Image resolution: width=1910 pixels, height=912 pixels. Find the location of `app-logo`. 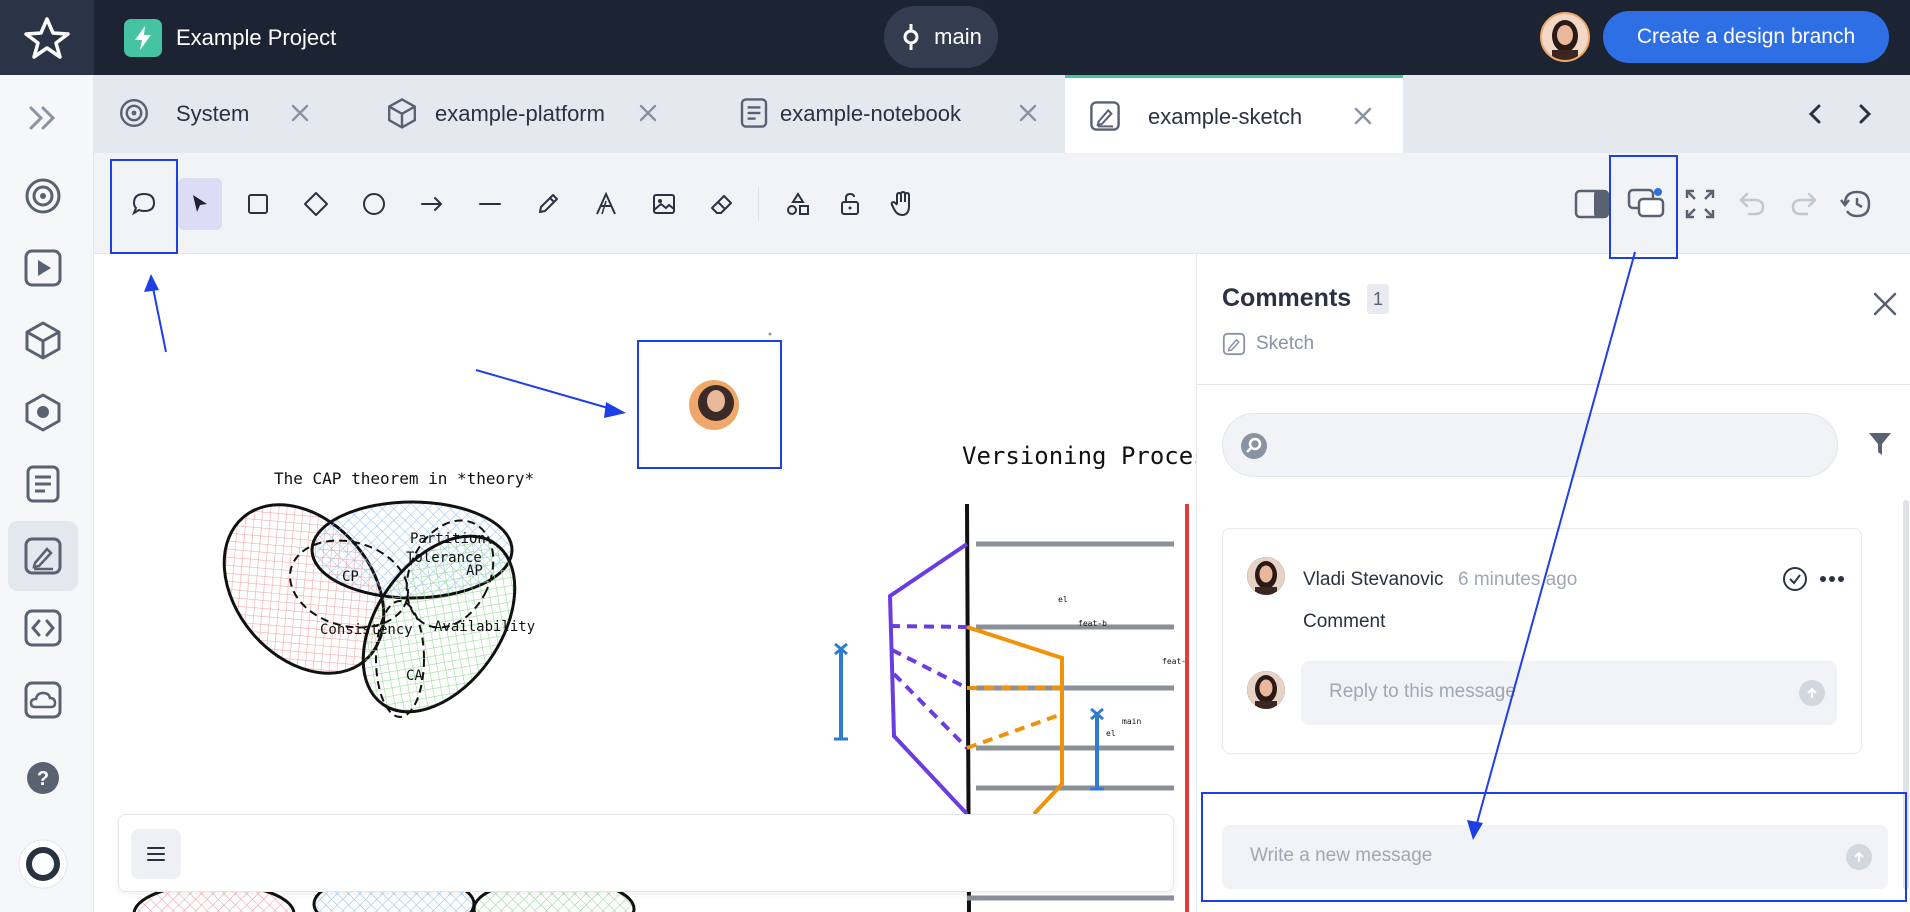

app-logo is located at coordinates (47, 37).